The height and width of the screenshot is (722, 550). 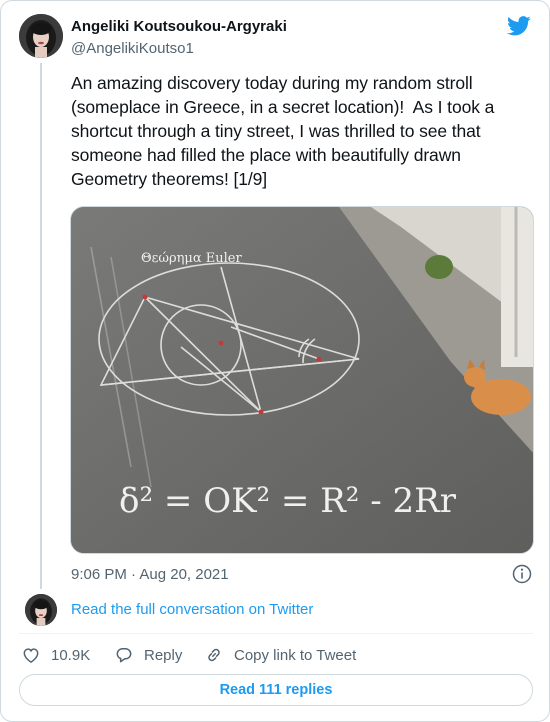 I want to click on author-handle: @AngelikiKoutso1, so click(x=132, y=48).